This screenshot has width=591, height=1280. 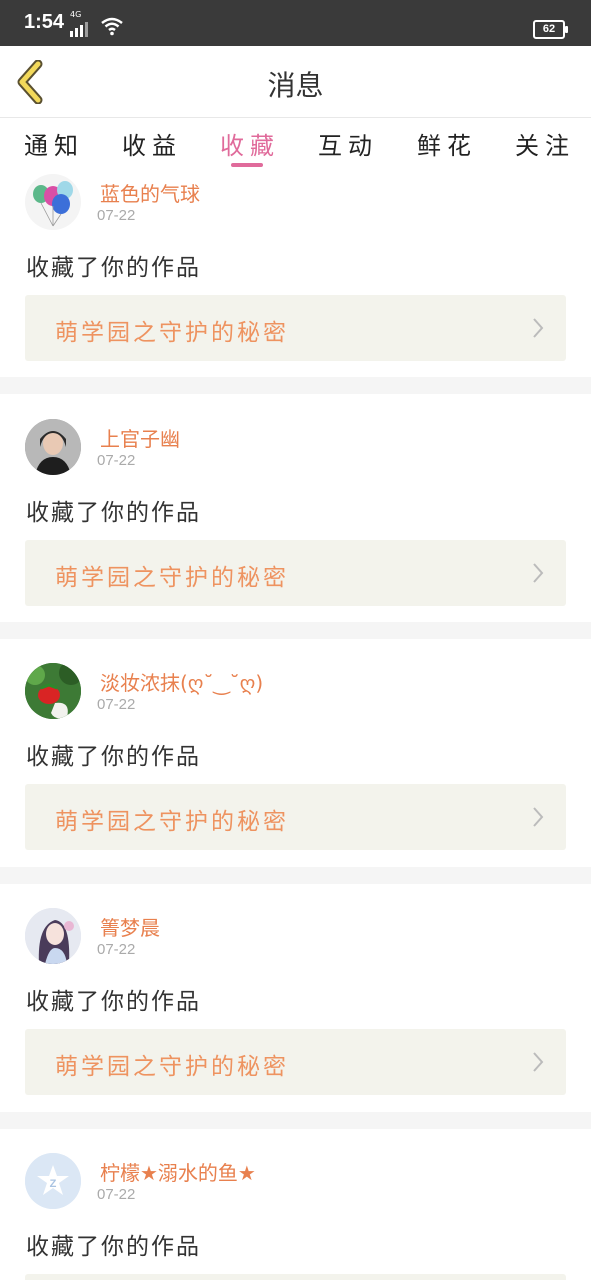 What do you see at coordinates (247, 165) in the screenshot?
I see `active-tab-indicator` at bounding box center [247, 165].